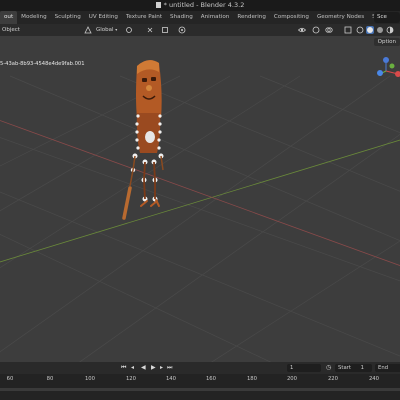 Image resolution: width=400 pixels, height=400 pixels. What do you see at coordinates (116, 29) in the screenshot?
I see `chevron-down-icon: ▾` at bounding box center [116, 29].